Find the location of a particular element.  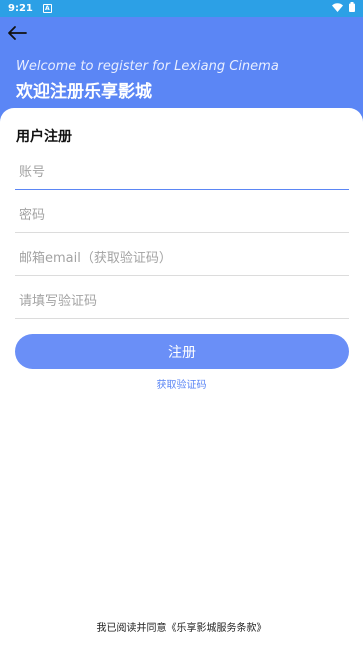

register-button: 注册 is located at coordinates (182, 351).